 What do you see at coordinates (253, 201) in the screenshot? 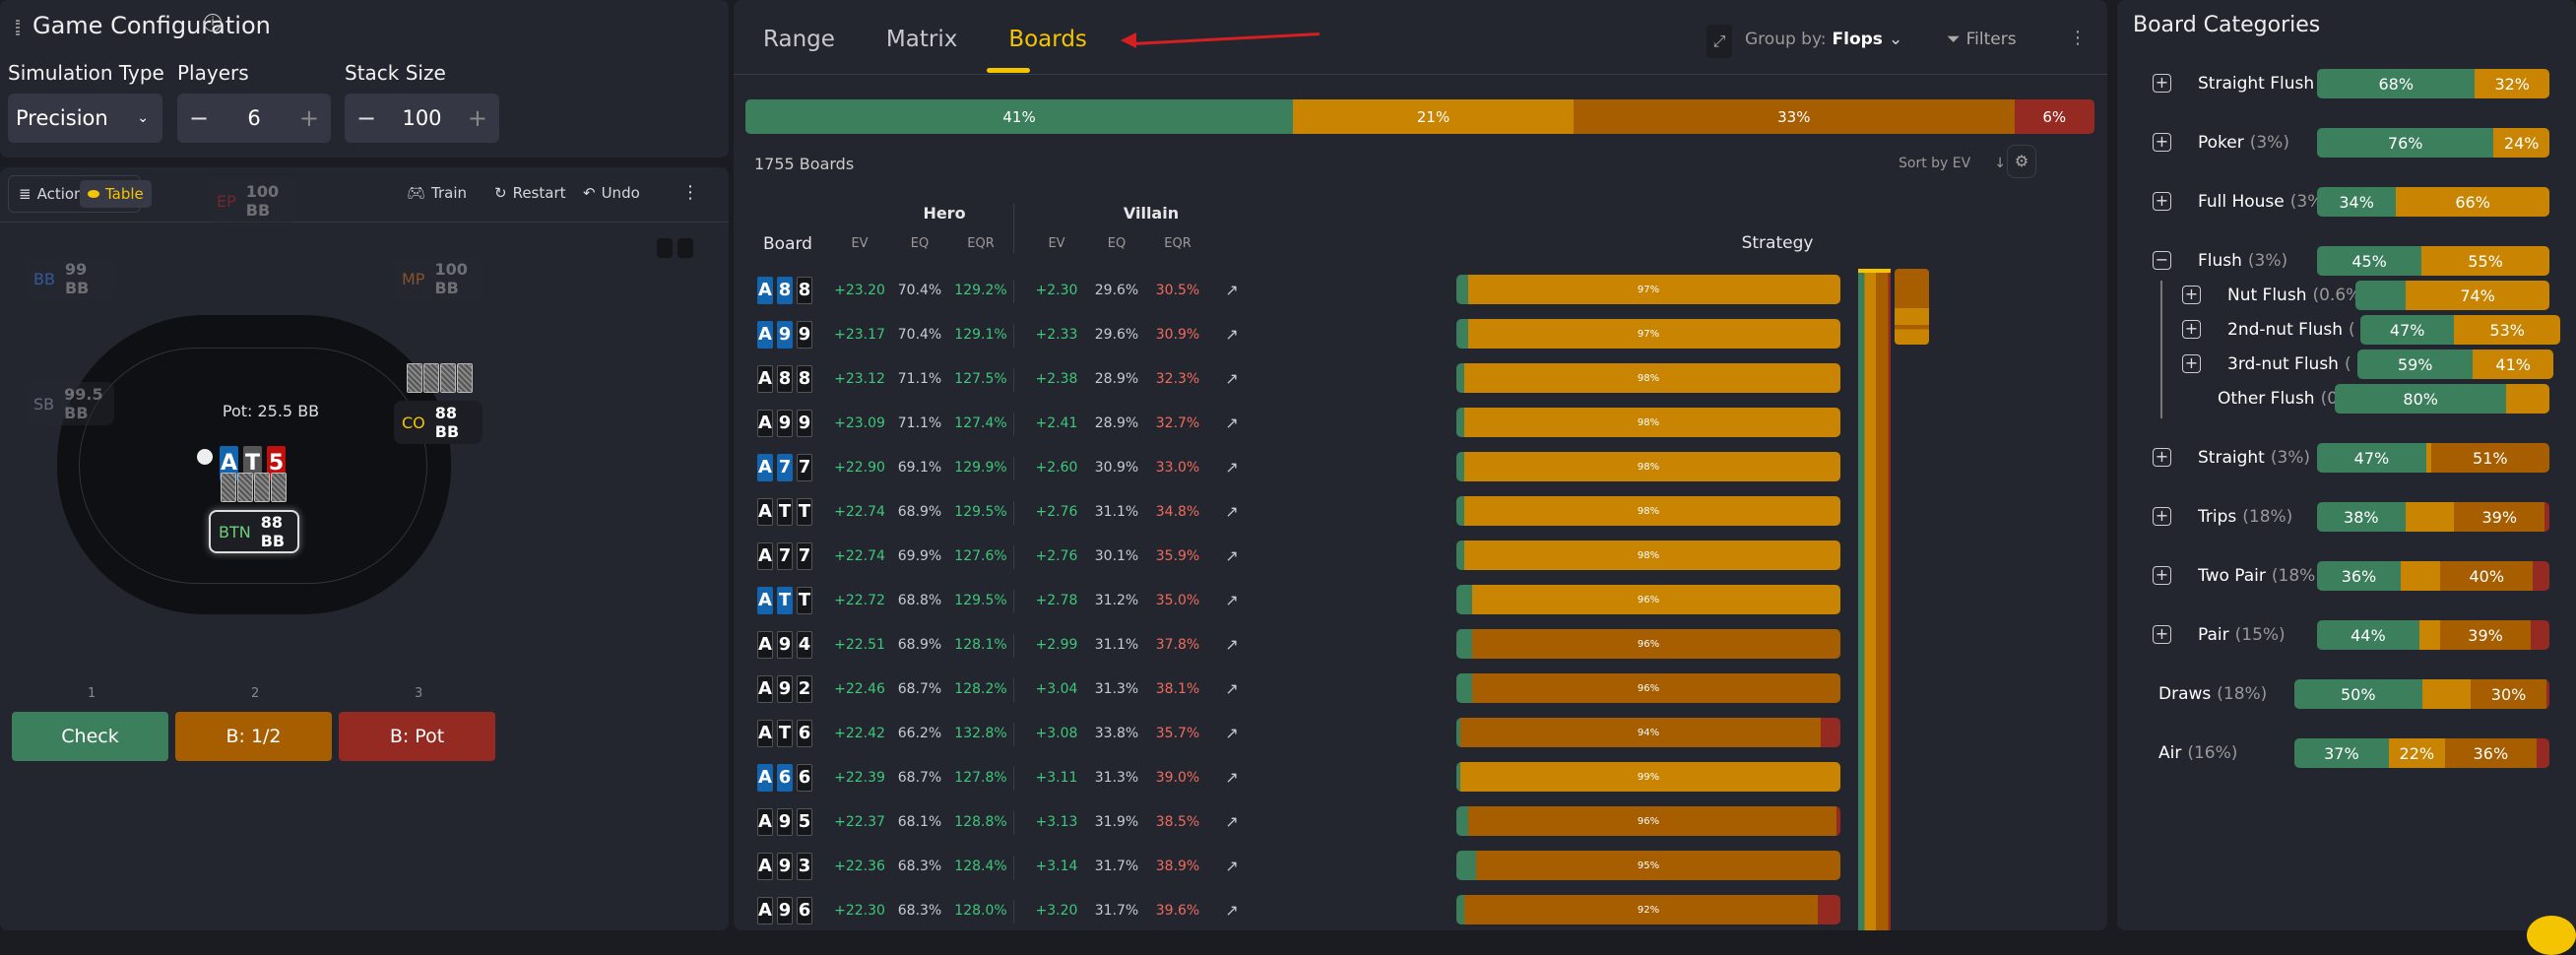
I see `seat-ep: EP 100 BB` at bounding box center [253, 201].